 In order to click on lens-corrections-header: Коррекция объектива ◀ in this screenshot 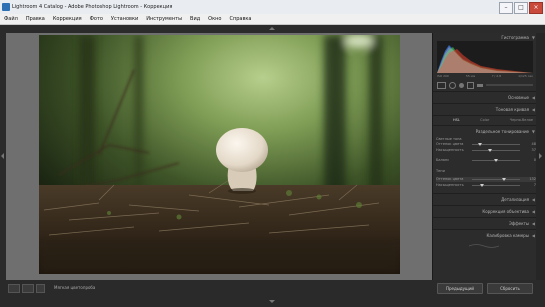, I will do `click(485, 211)`.